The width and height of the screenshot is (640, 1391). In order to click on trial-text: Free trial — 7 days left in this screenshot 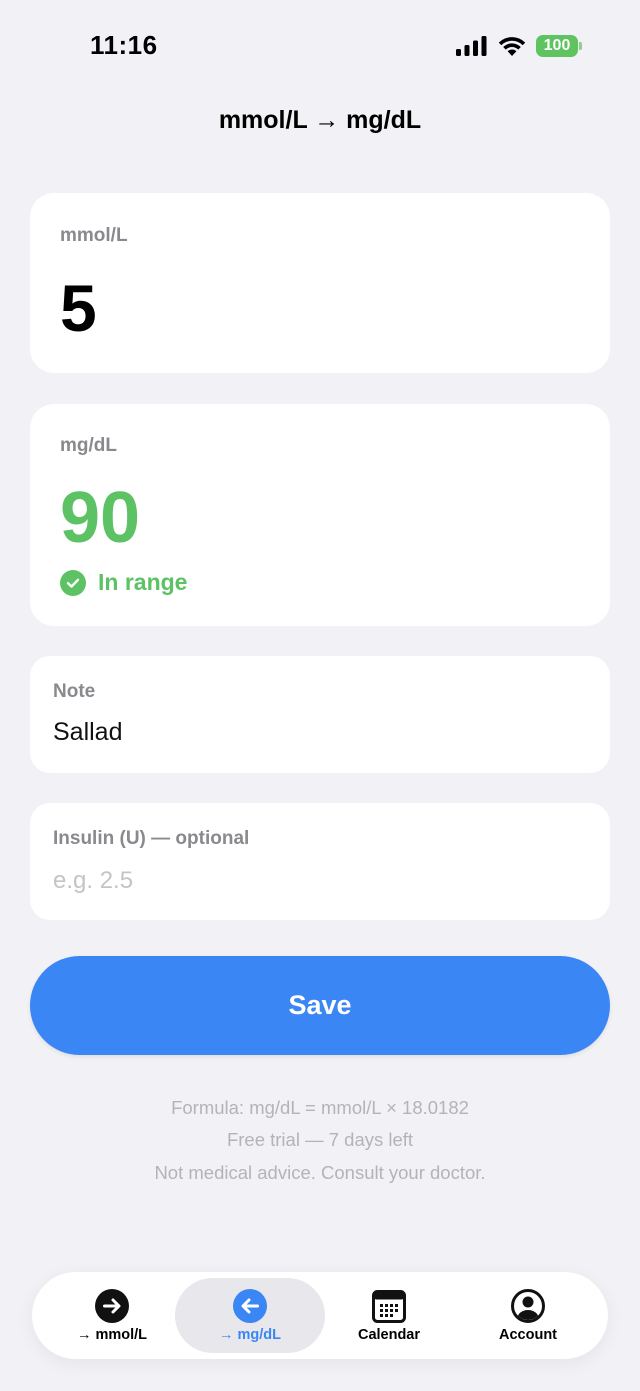, I will do `click(320, 1139)`.